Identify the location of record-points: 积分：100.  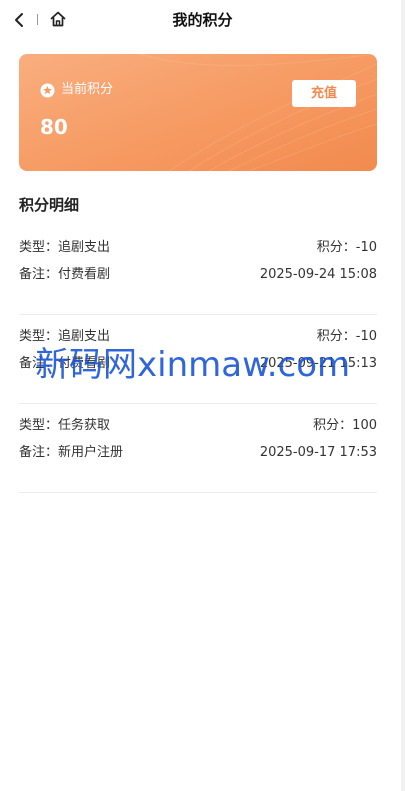
(345, 425).